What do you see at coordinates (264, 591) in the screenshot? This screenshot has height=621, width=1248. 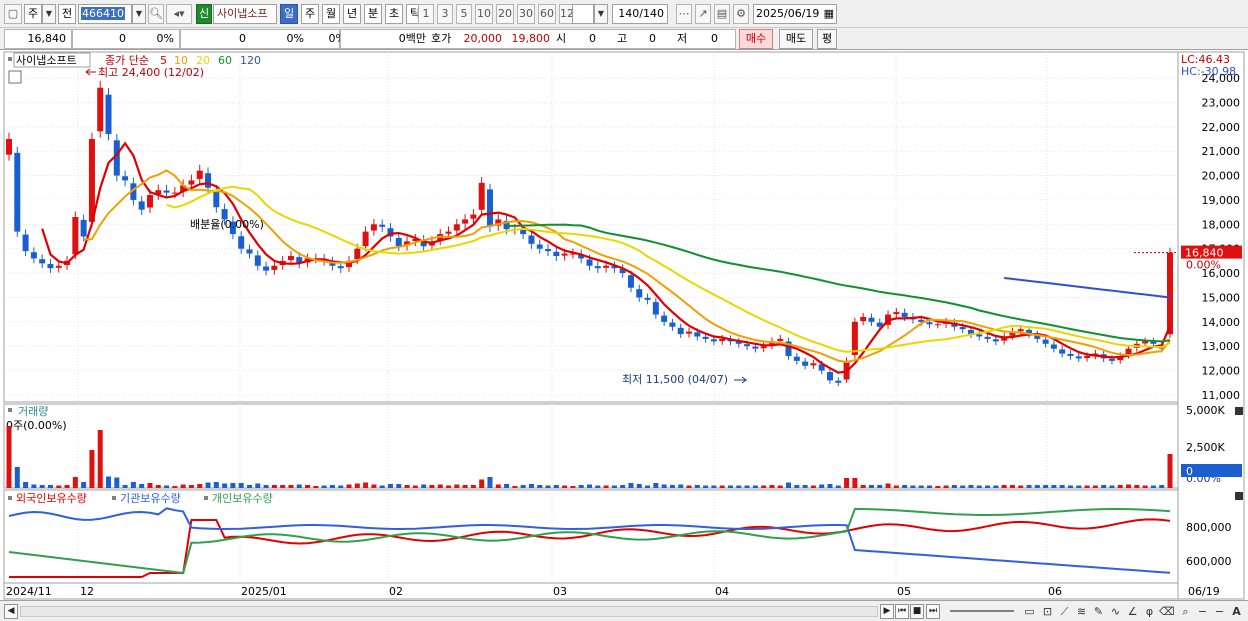 I see `date-axis-label: 2025/01` at bounding box center [264, 591].